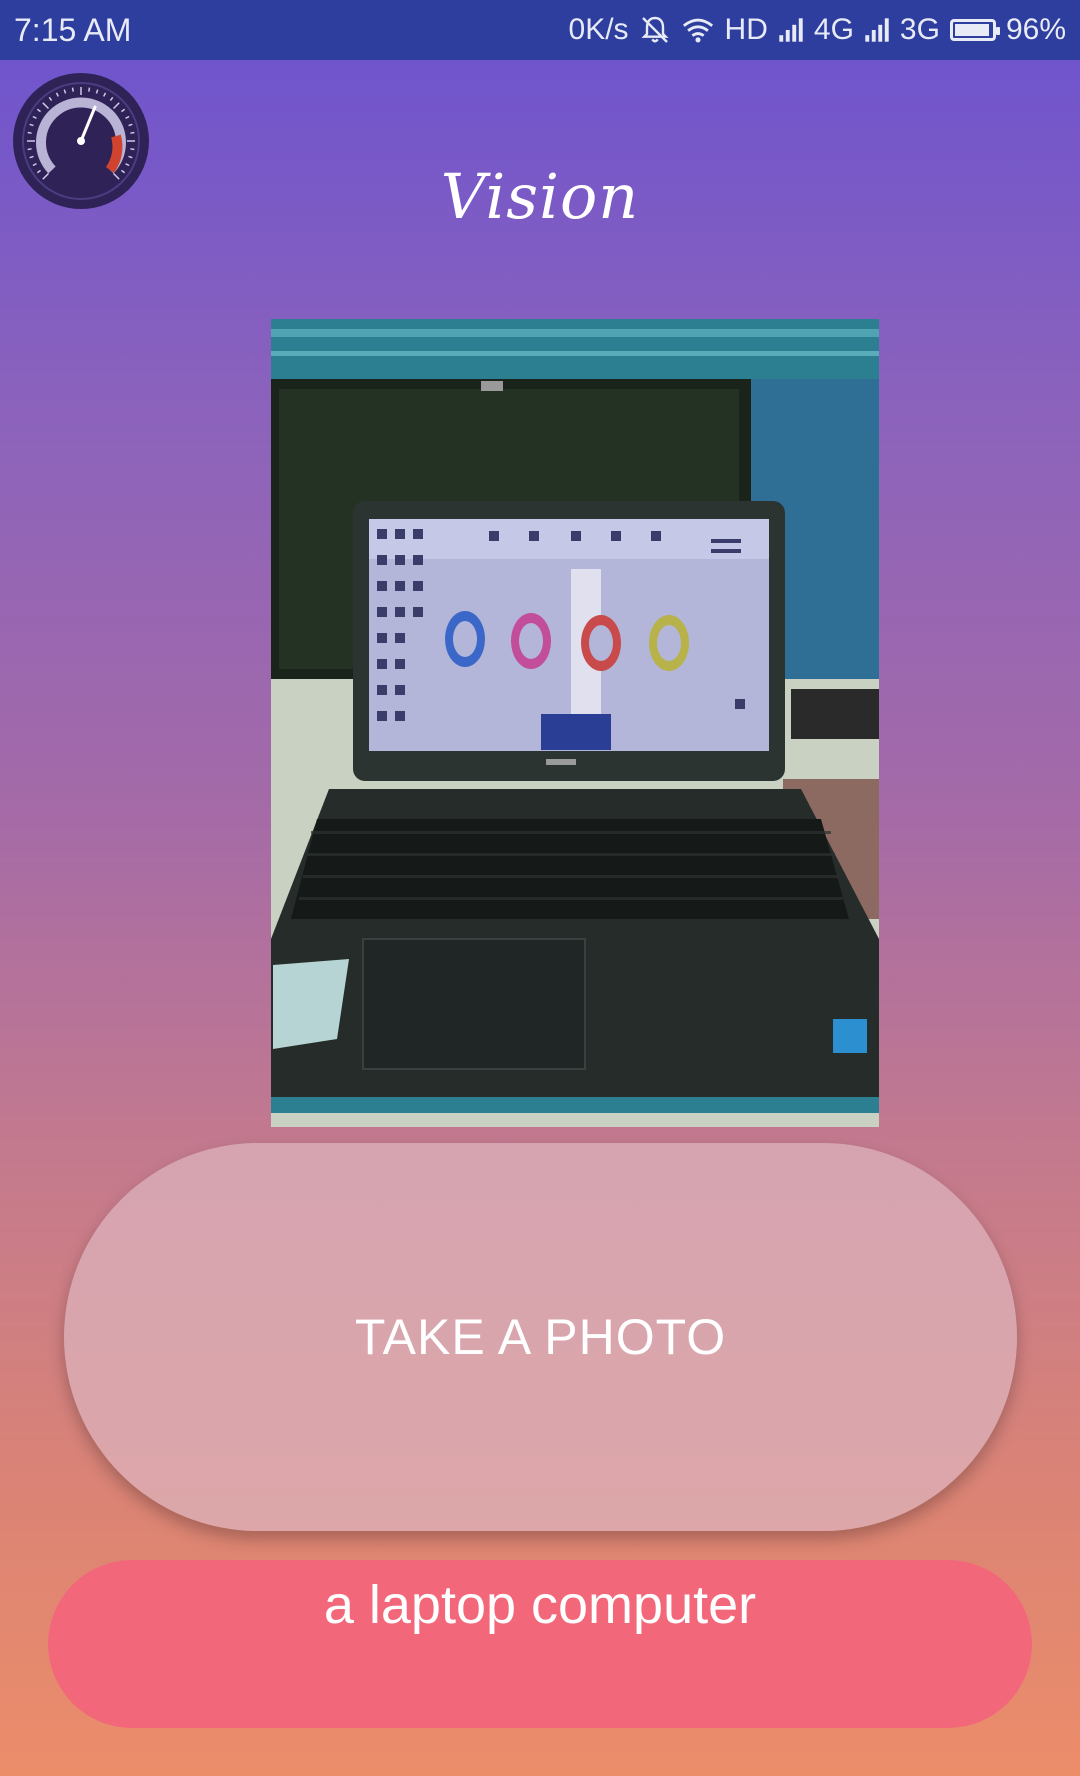 The height and width of the screenshot is (1776, 1080). I want to click on signal-icon, so click(791, 30).